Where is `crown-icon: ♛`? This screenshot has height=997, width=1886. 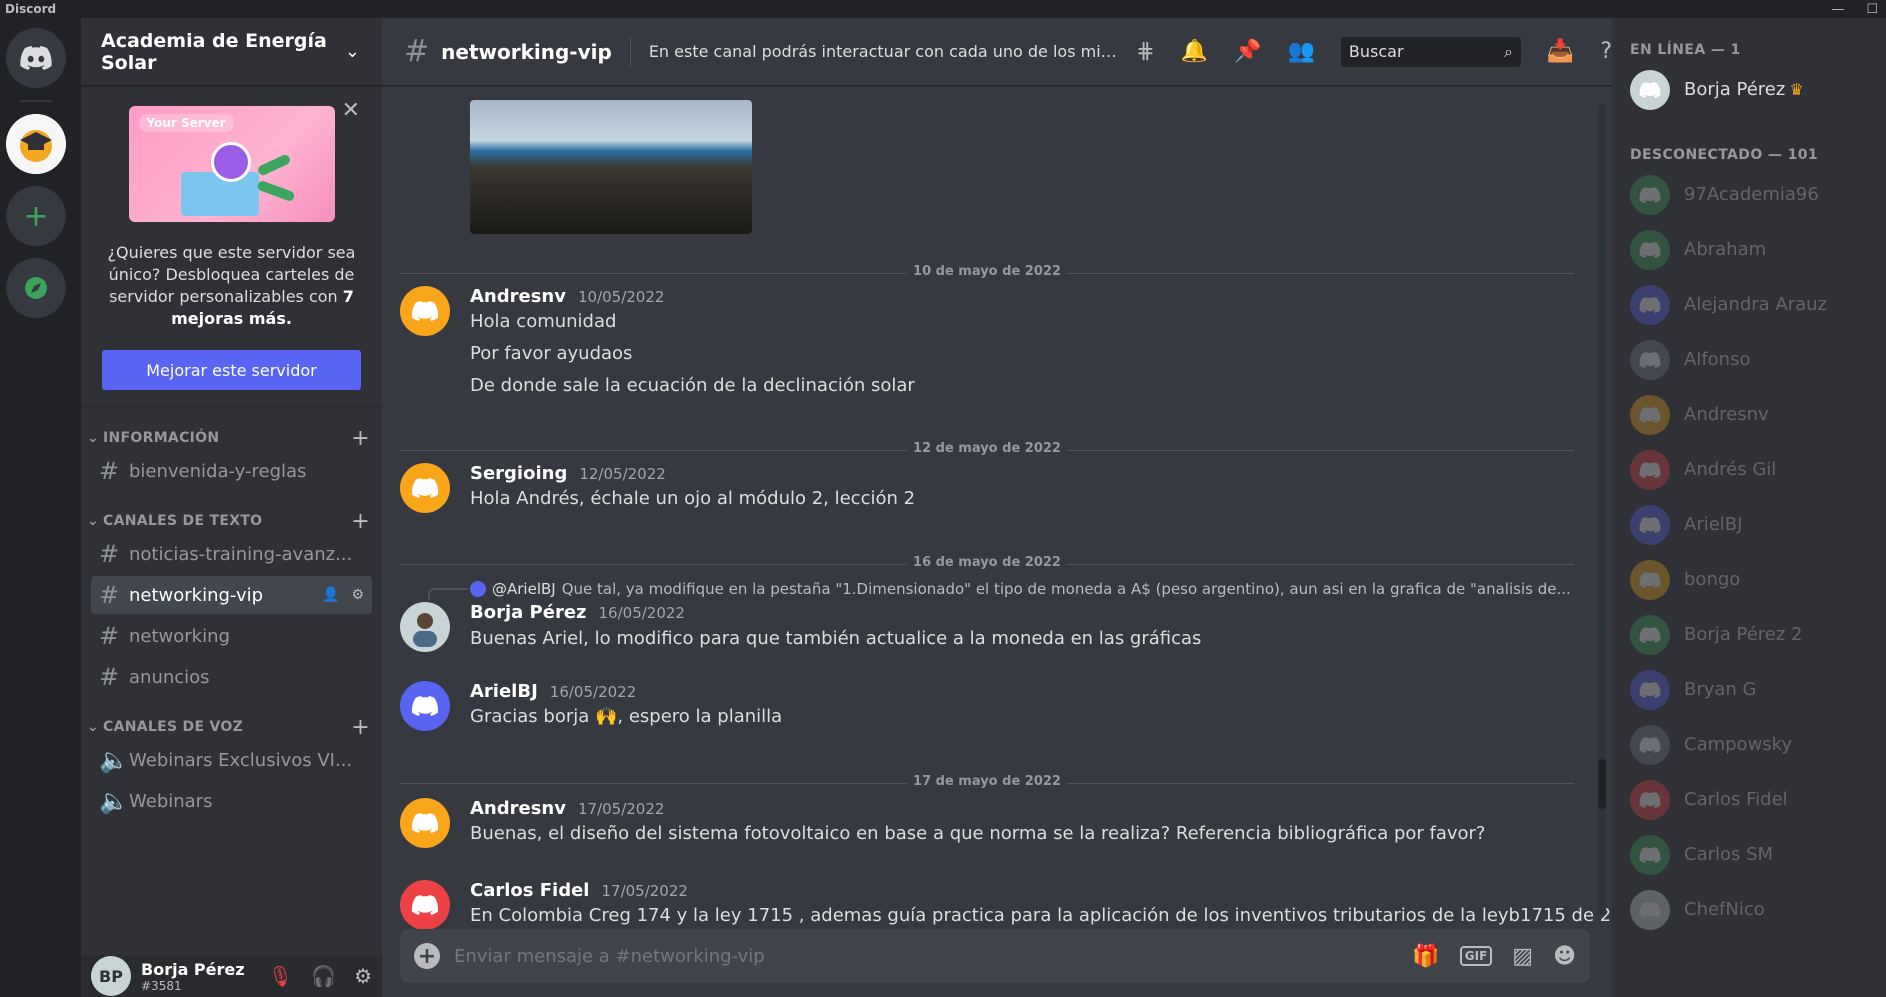 crown-icon: ♛ is located at coordinates (1796, 89).